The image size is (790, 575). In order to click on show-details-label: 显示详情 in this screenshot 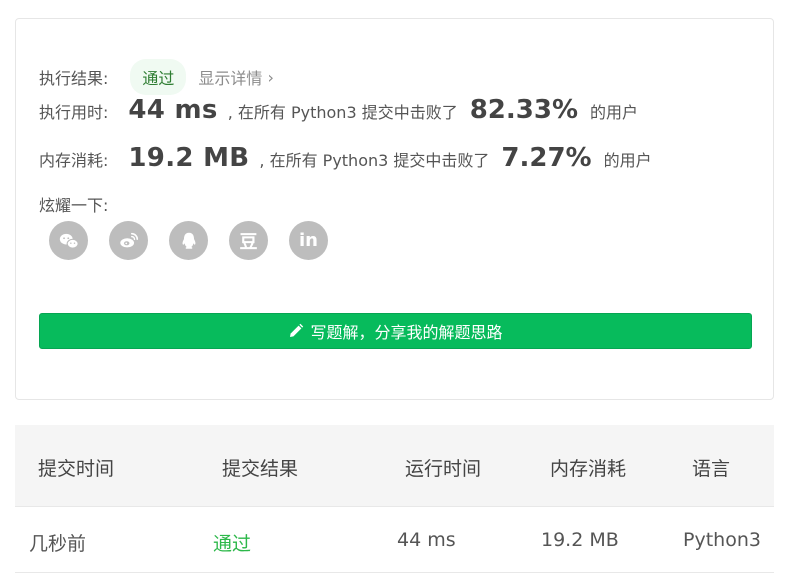, I will do `click(230, 78)`.